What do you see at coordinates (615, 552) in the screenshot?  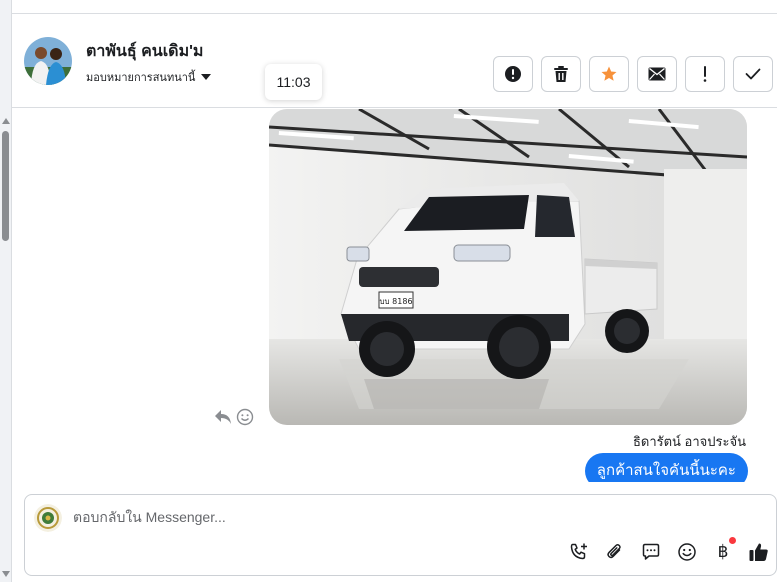 I see `paperclip-icon` at bounding box center [615, 552].